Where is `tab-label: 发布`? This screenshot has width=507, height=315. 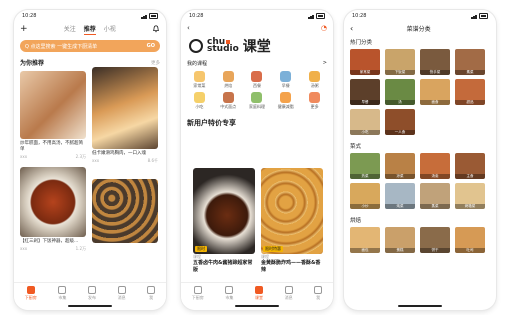 tab-label: 发布 is located at coordinates (91, 297).